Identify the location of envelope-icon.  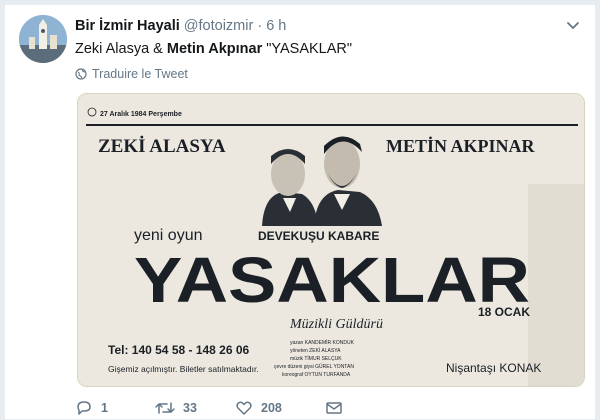
(334, 408).